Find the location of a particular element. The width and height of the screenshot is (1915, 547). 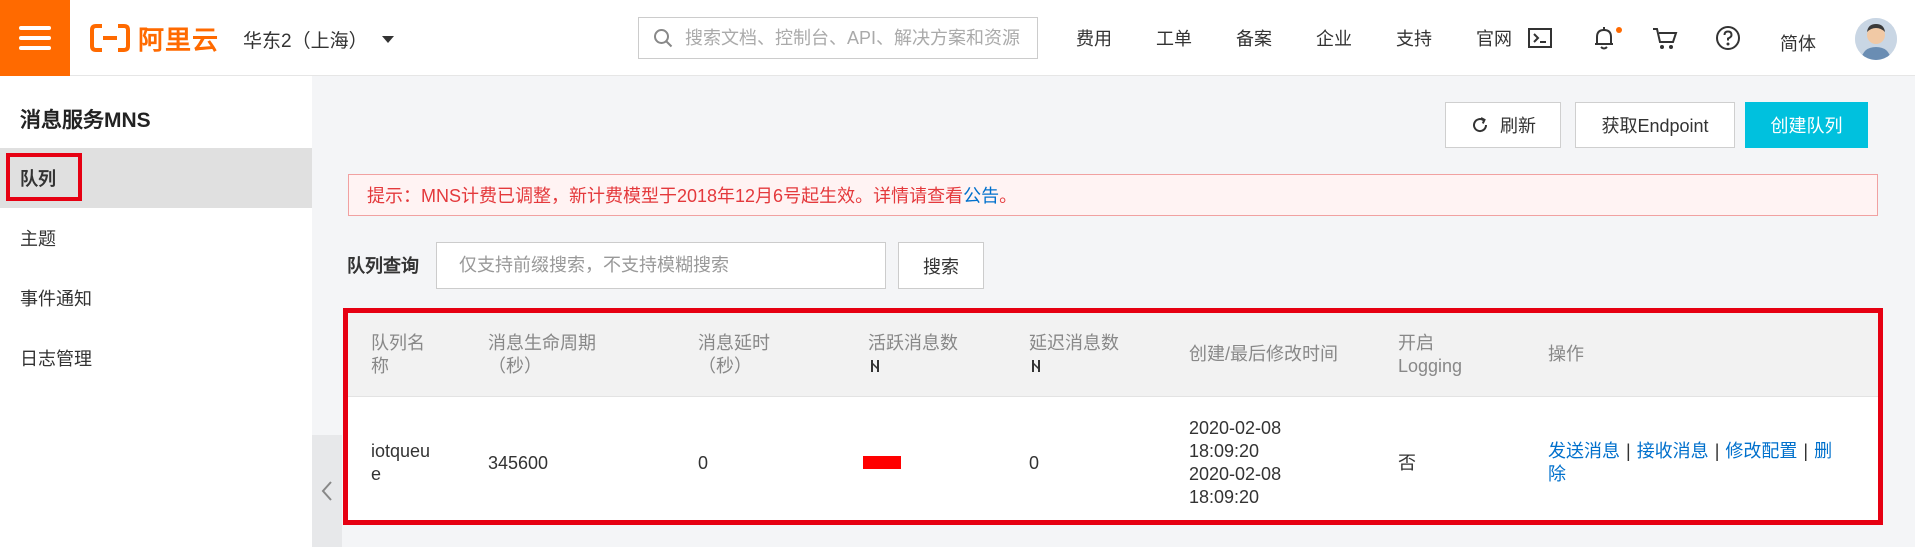

sidebar: 消息服务MNS 队列 主题 事件通知 日志管理 is located at coordinates (156, 311).